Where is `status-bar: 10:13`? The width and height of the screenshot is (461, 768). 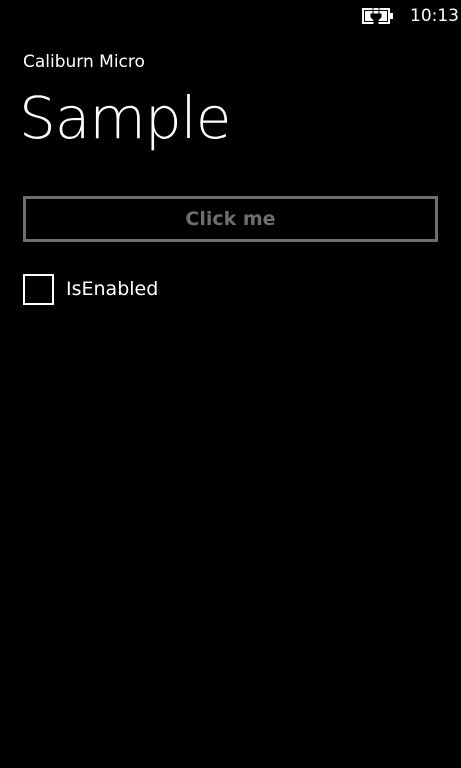 status-bar: 10:13 is located at coordinates (230, 16).